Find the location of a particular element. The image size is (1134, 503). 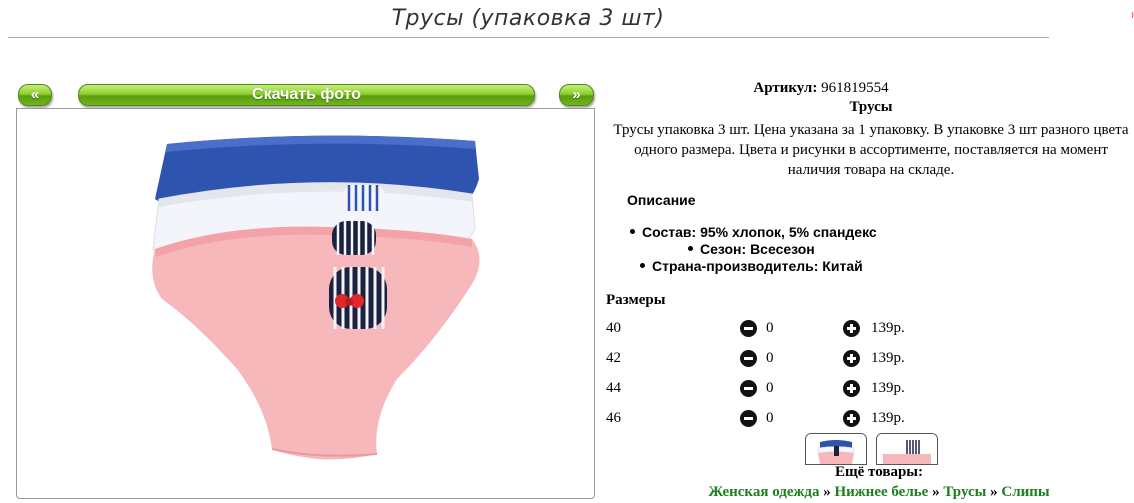

size-row: 46 0 139р. is located at coordinates (806, 419).